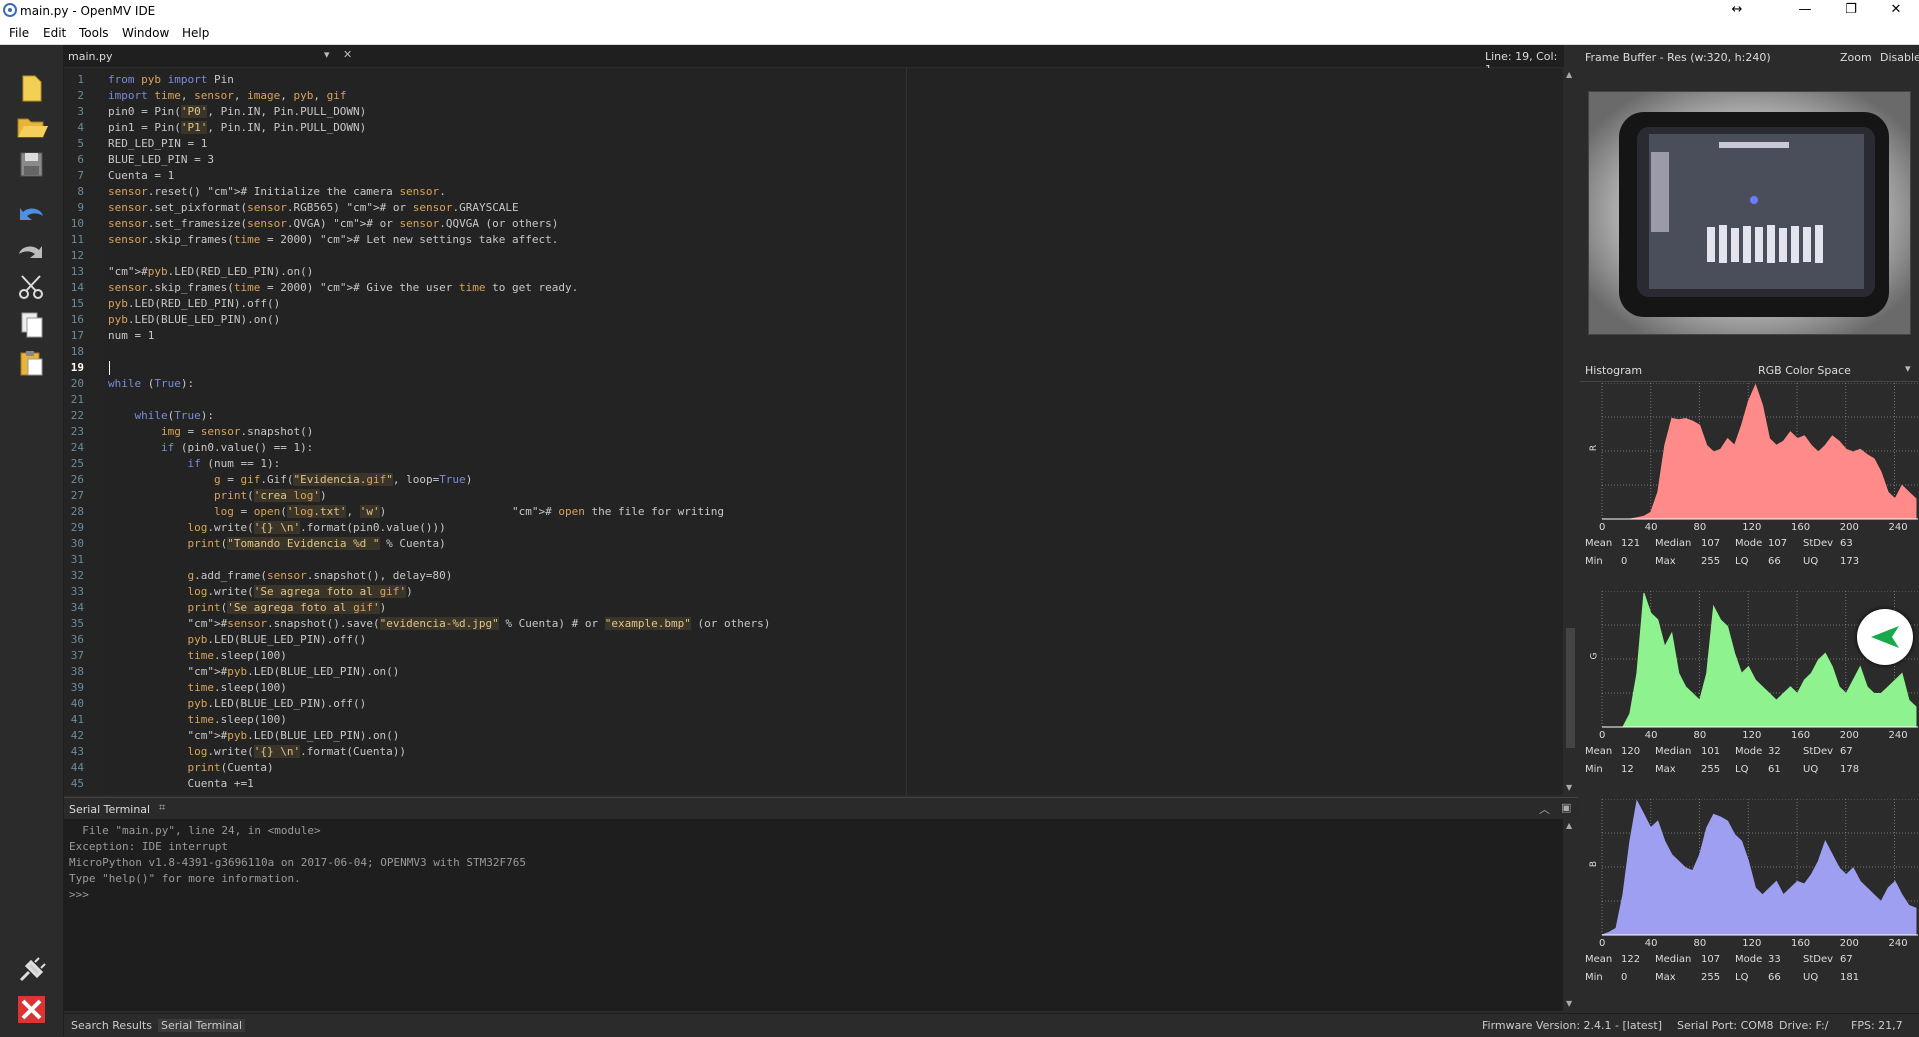 The image size is (1919, 1037). I want to click on stat-value: Median, so click(1673, 751).